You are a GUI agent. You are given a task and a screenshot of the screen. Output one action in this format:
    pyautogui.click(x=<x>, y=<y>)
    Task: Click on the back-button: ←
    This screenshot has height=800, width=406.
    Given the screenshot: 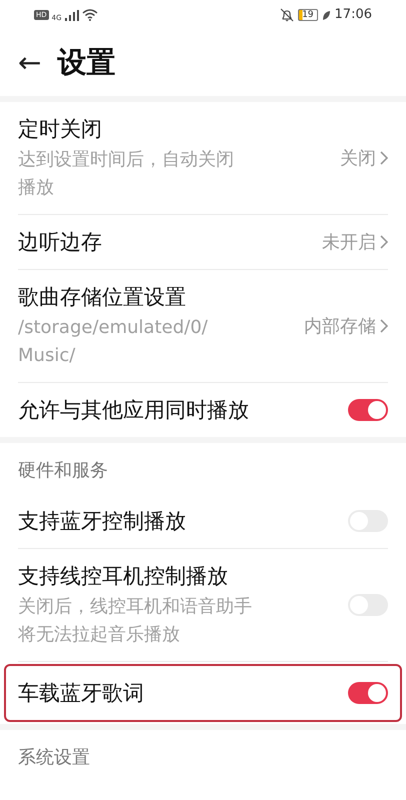 What is the action you would take?
    pyautogui.click(x=30, y=63)
    